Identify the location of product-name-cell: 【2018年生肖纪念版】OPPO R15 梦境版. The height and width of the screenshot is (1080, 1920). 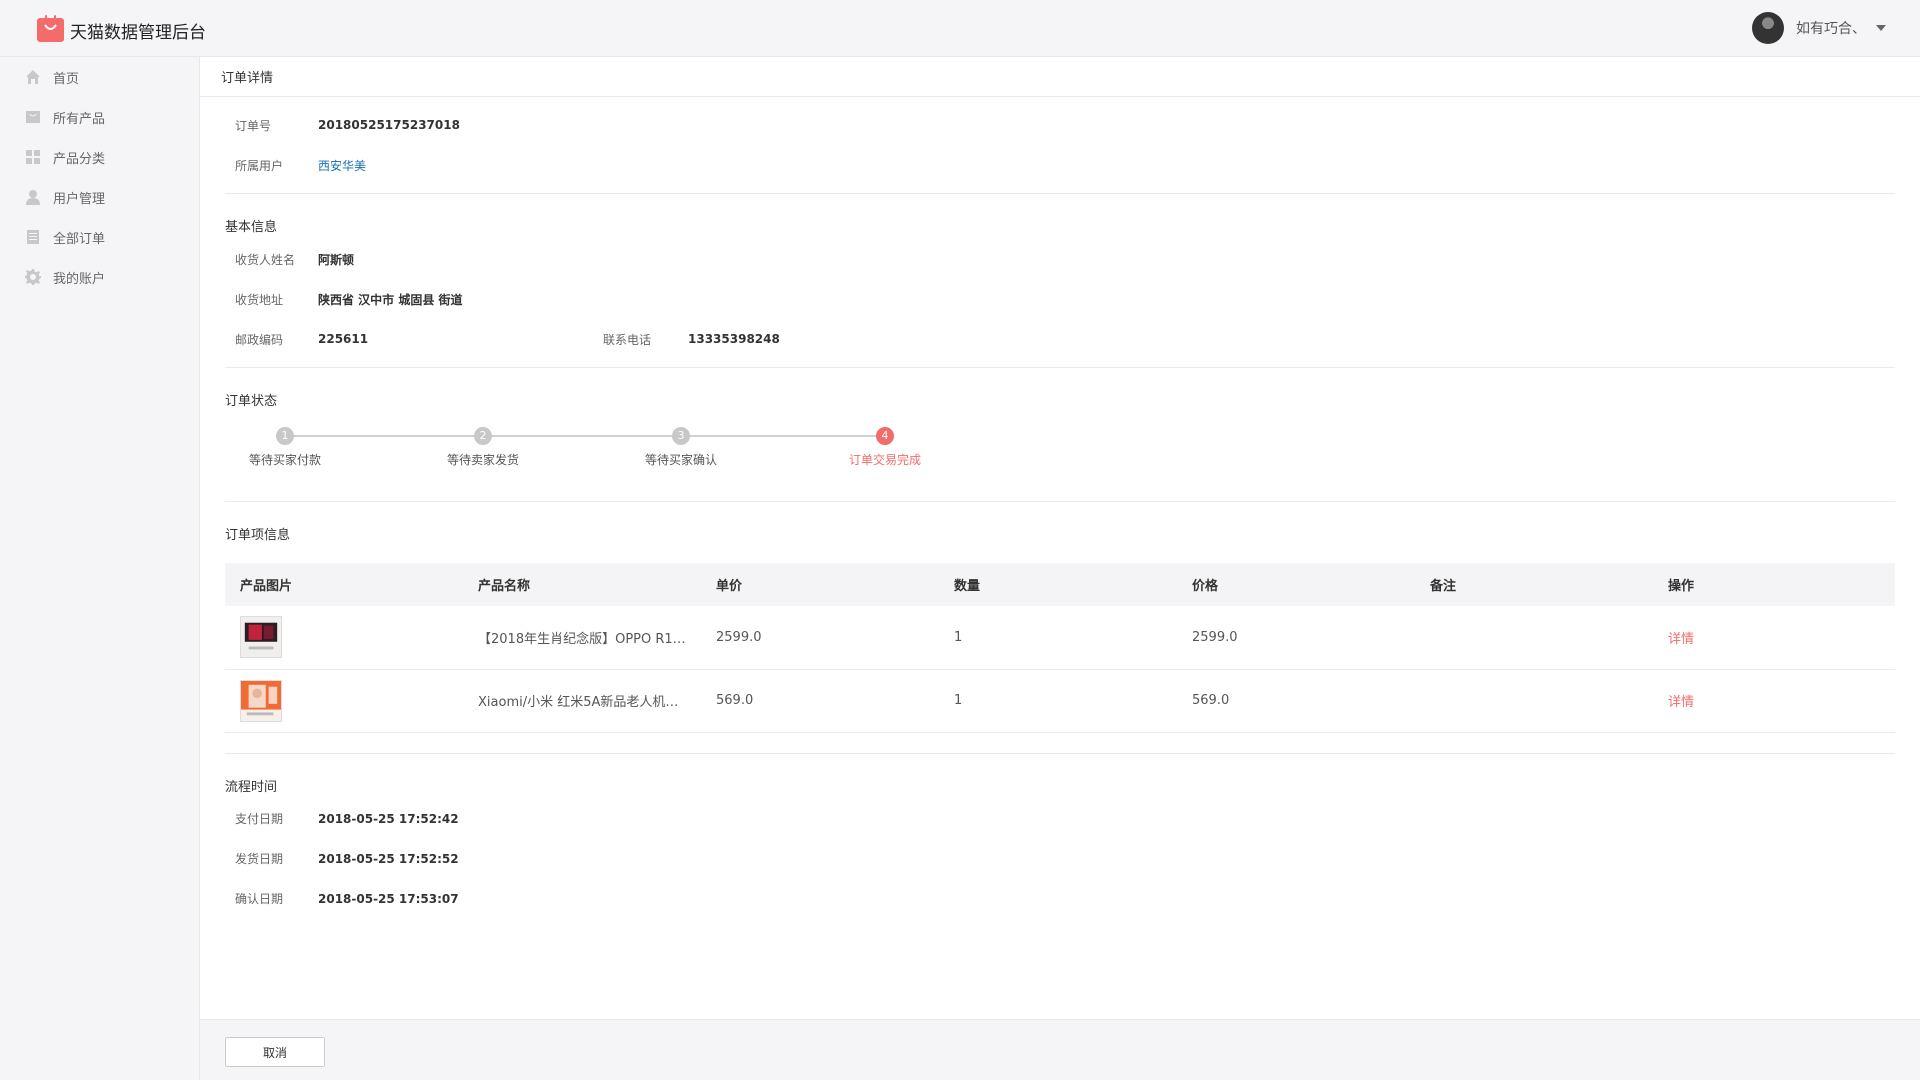
(582, 638).